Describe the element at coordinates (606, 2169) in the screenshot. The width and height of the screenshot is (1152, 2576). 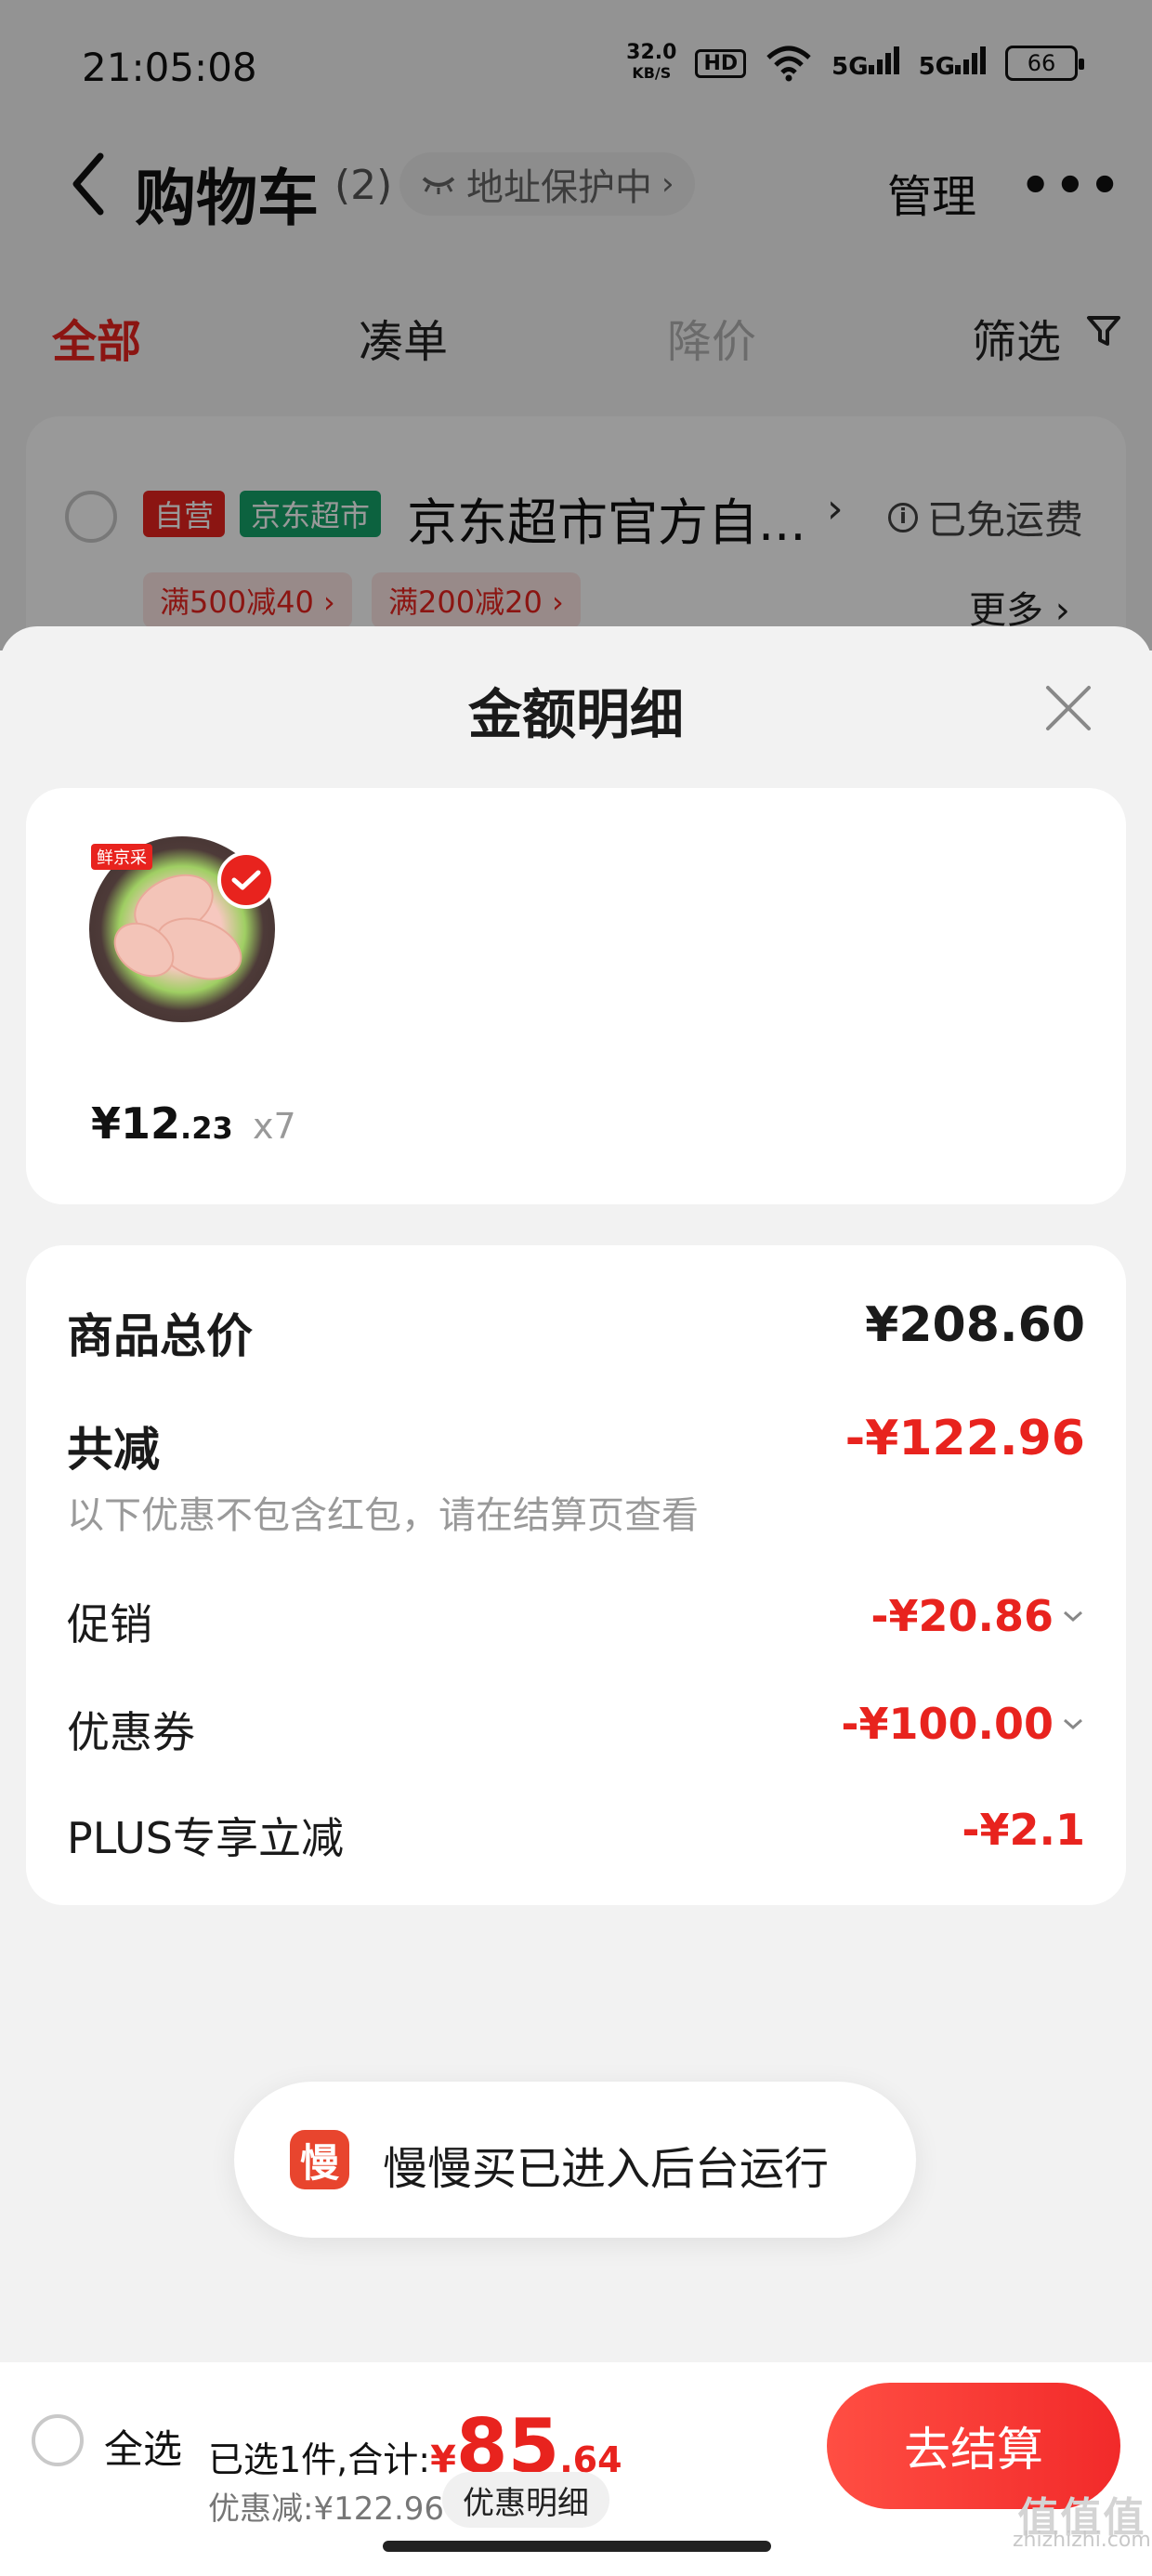
I see `toast-text: 慢慢买已进入后台运行` at that location.